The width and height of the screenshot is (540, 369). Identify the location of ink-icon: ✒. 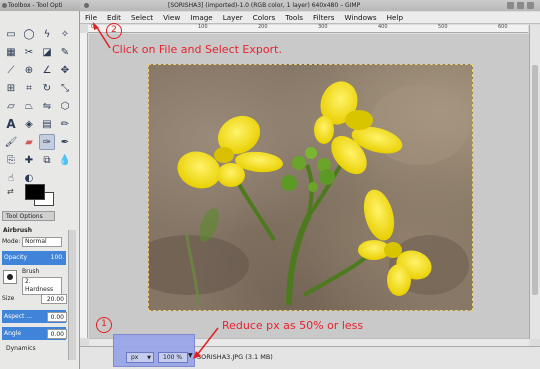
(65, 142).